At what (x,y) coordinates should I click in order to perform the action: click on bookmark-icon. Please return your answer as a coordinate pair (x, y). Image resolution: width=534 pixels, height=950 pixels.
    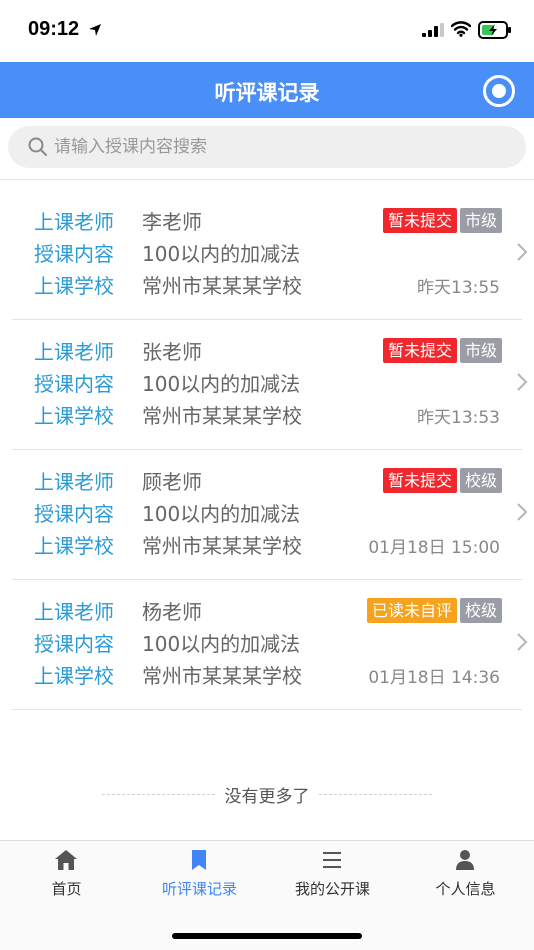
    Looking at the image, I should click on (199, 860).